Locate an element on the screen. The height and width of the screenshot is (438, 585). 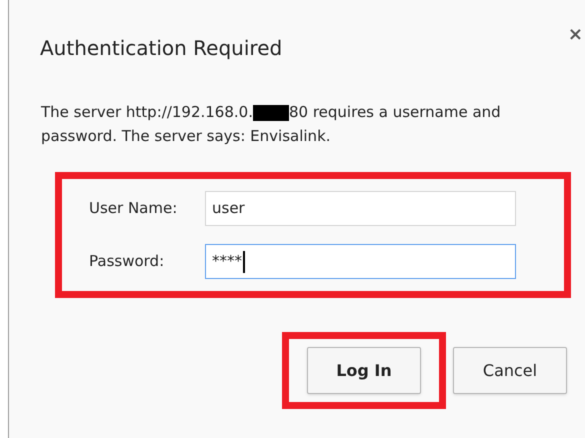
login-button: Log In is located at coordinates (364, 370).